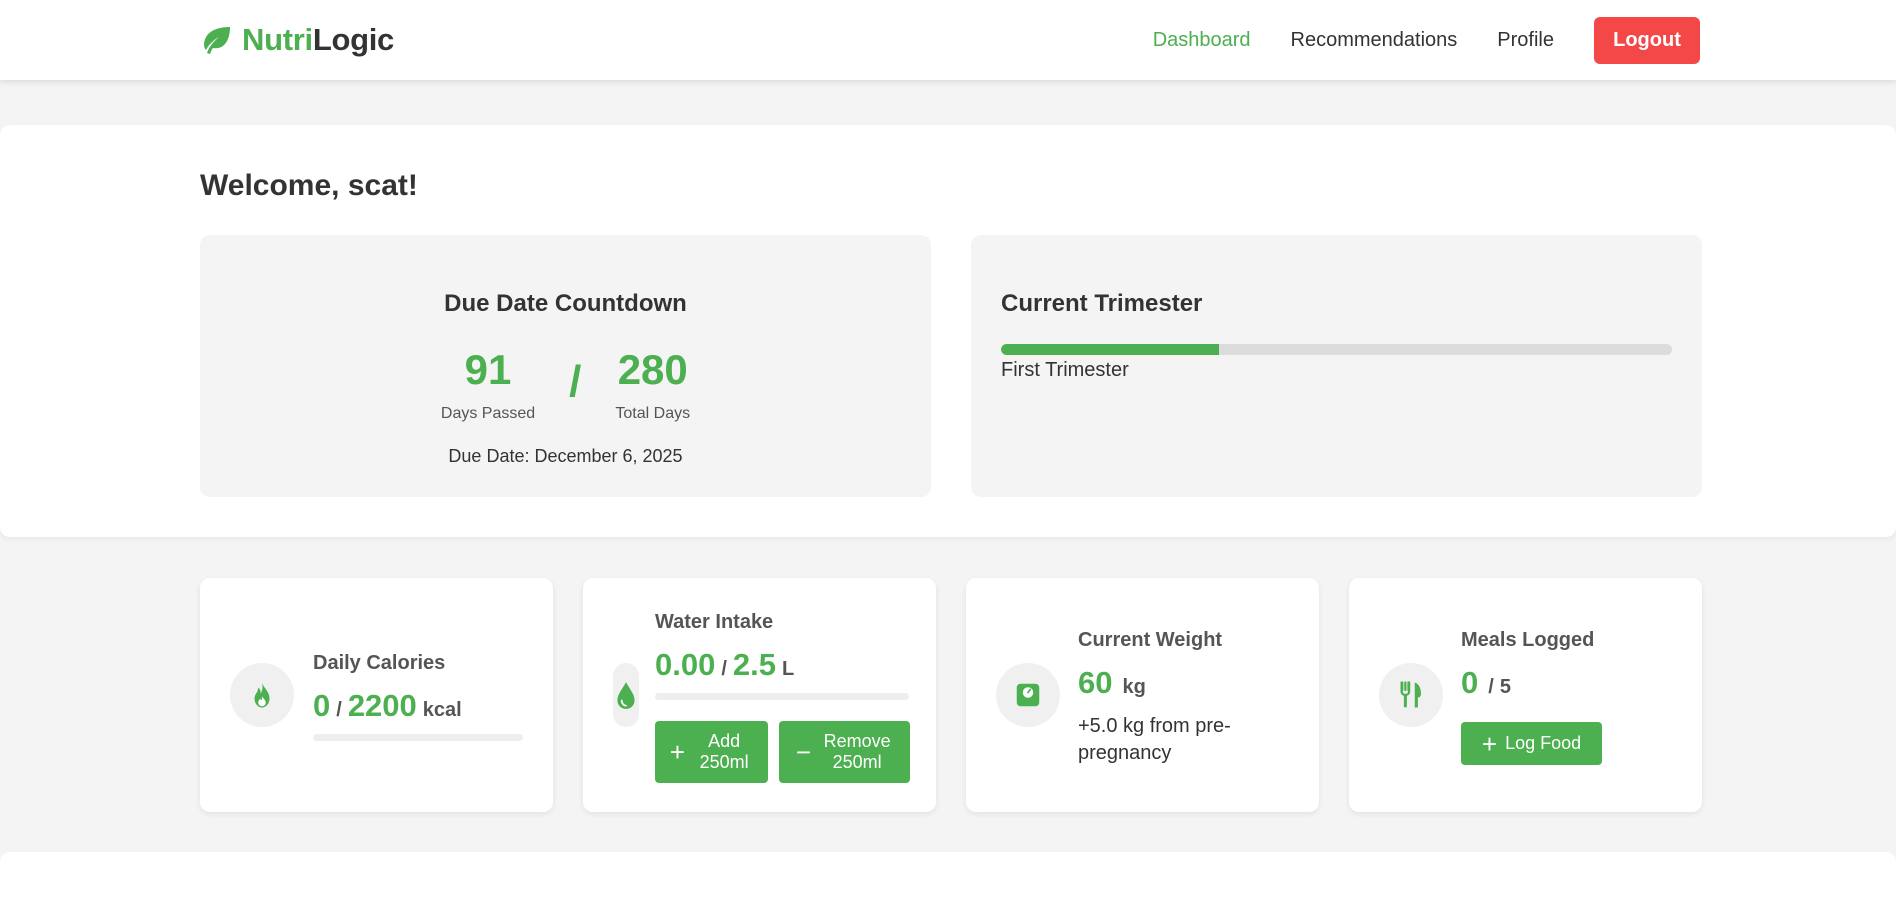 The height and width of the screenshot is (898, 1896). What do you see at coordinates (442, 710) in the screenshot?
I see `calories-unit: kcal` at bounding box center [442, 710].